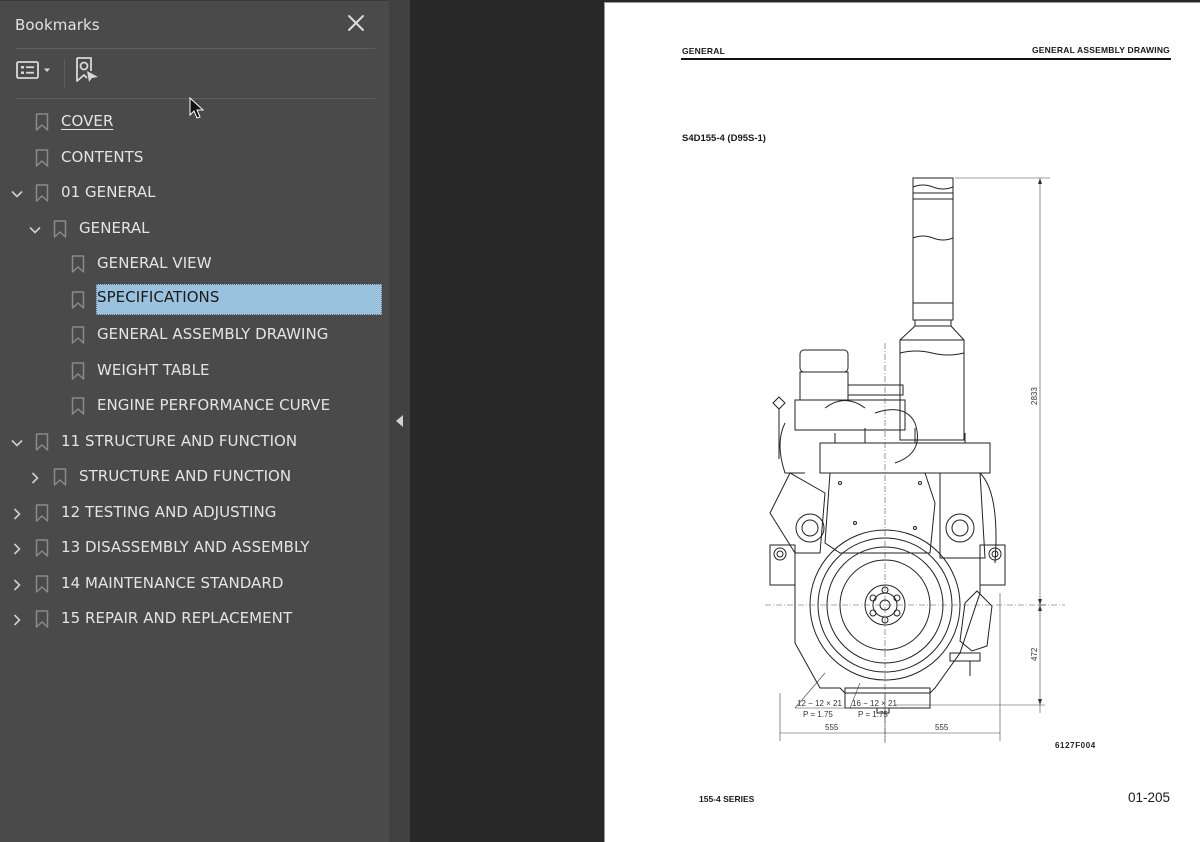 The image size is (1200, 842). I want to click on timing-cover, so click(880, 513).